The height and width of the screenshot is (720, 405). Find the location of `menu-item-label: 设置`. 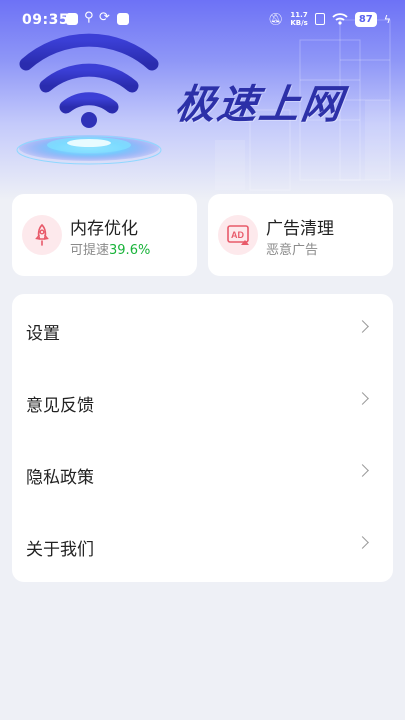

menu-item-label: 设置 is located at coordinates (43, 334).